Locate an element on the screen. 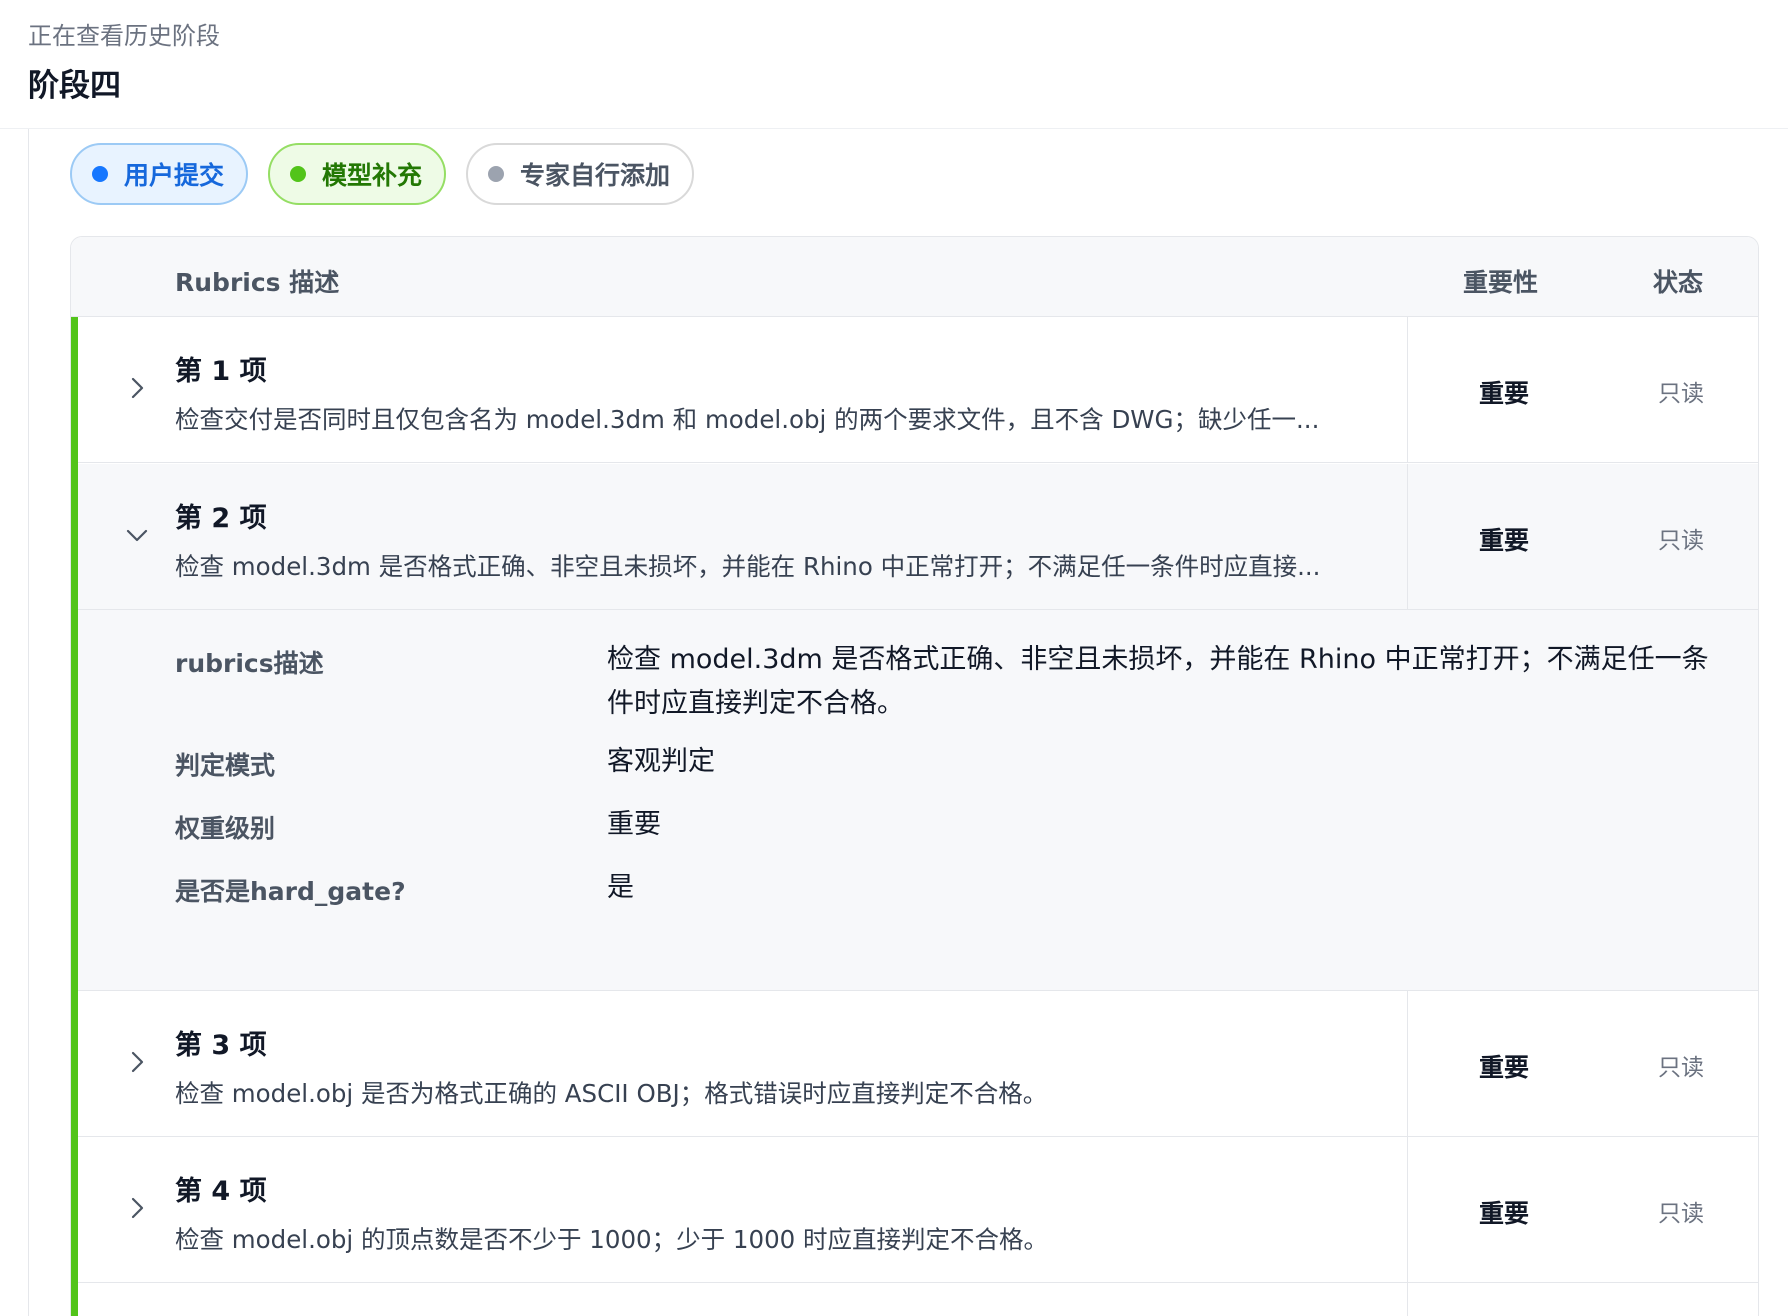  page-header: 正在查看历史阶段 阶段四 is located at coordinates (894, 64).